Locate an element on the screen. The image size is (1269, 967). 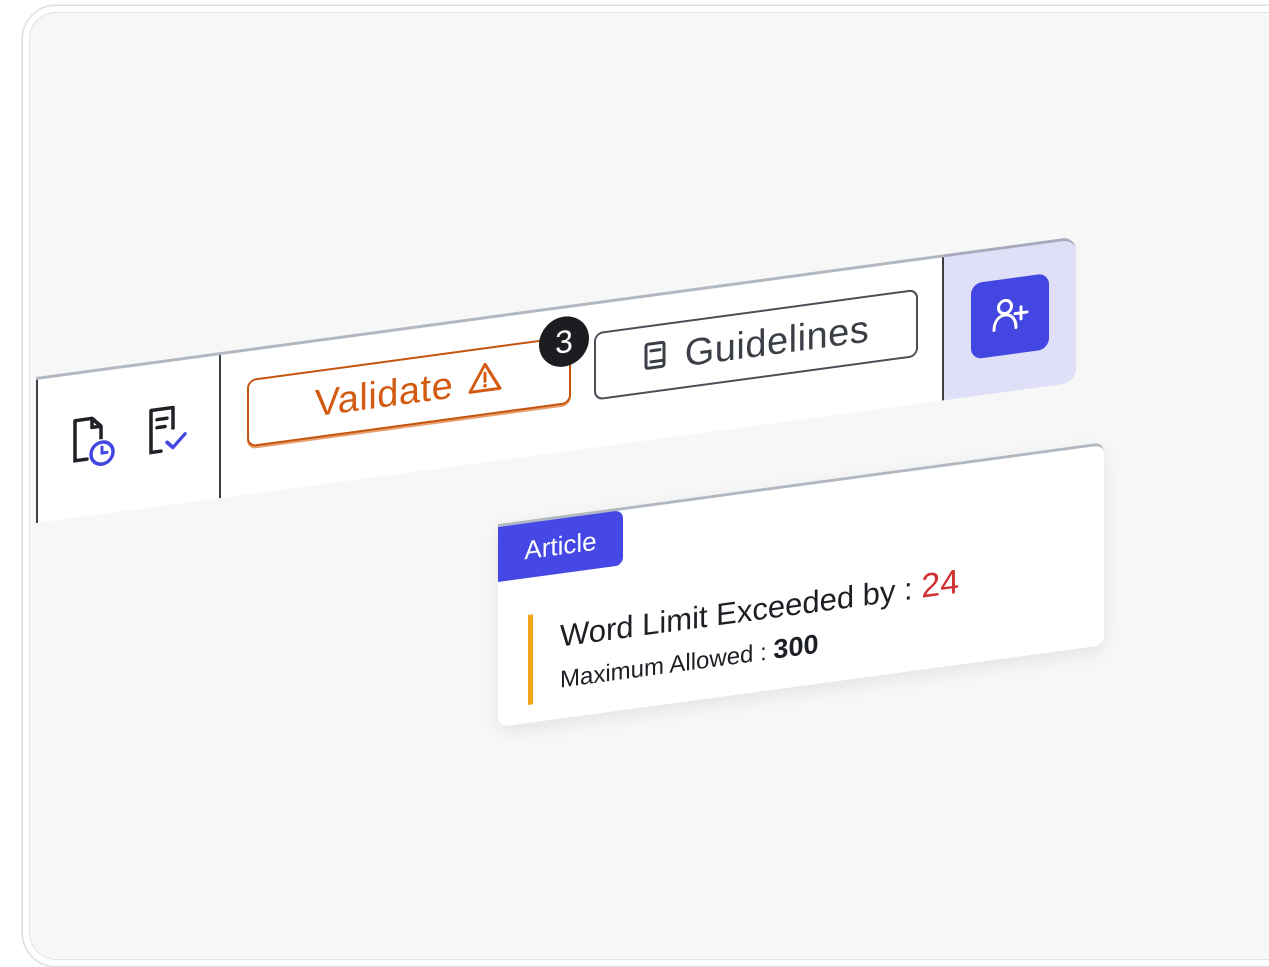
section-tag: Article is located at coordinates (560, 546).